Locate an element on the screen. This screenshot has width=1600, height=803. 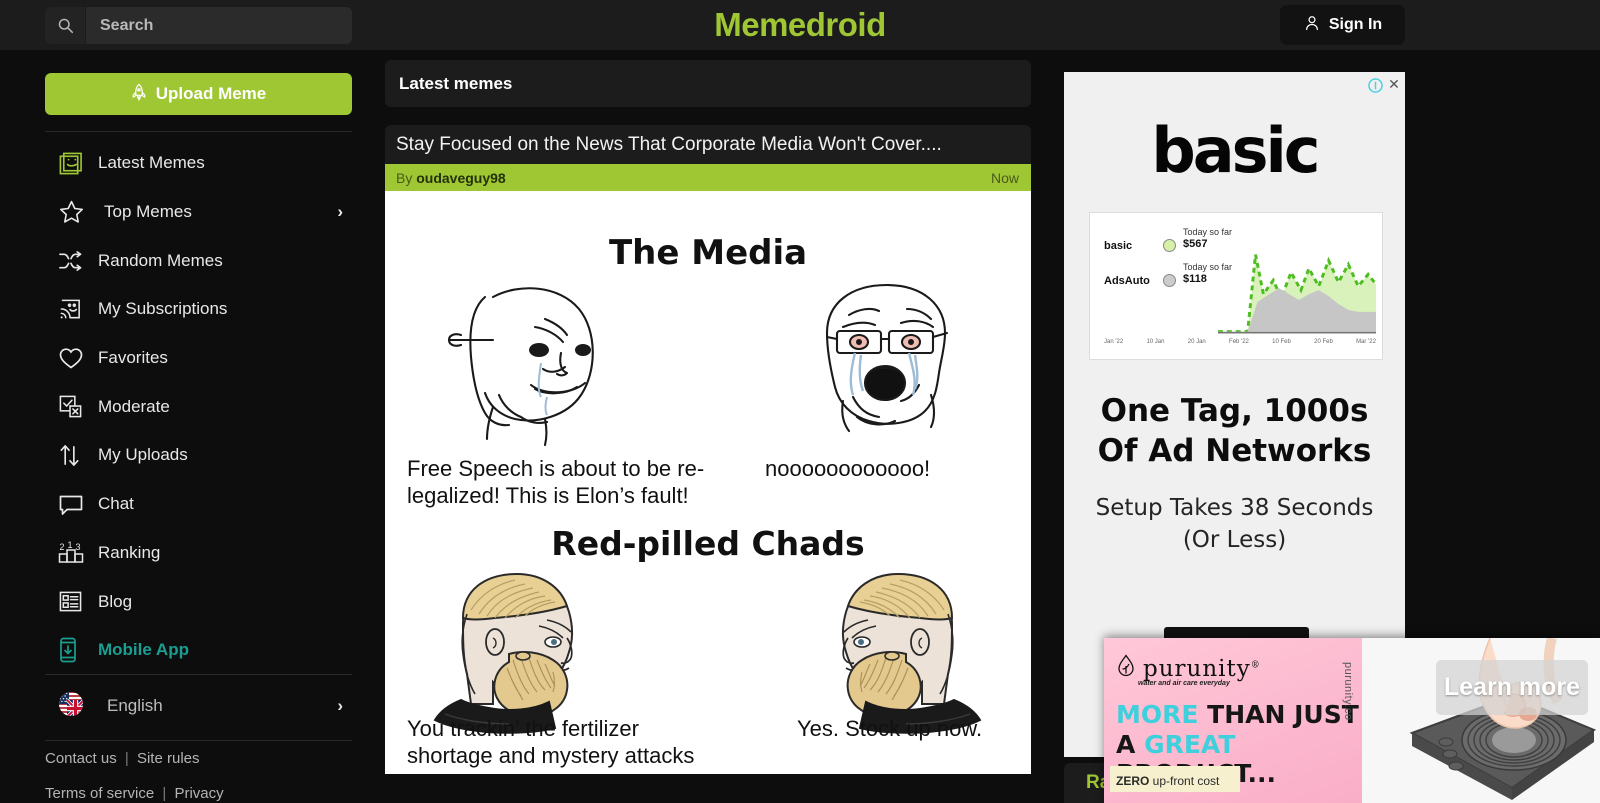
up-down-arrow-icon is located at coordinates (75, 455).